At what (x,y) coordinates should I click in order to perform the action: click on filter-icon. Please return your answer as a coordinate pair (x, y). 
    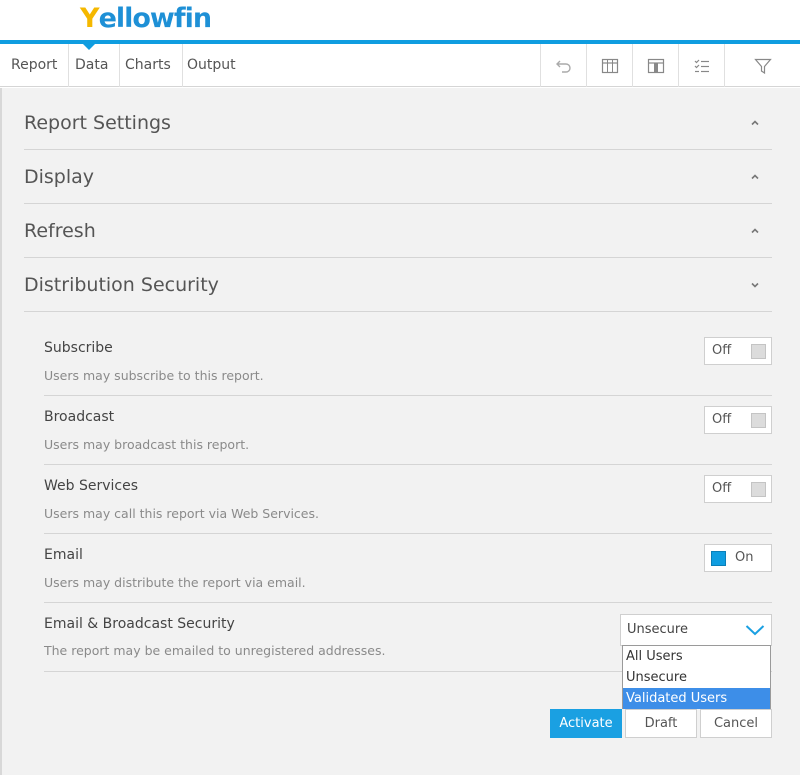
    Looking at the image, I should click on (762, 66).